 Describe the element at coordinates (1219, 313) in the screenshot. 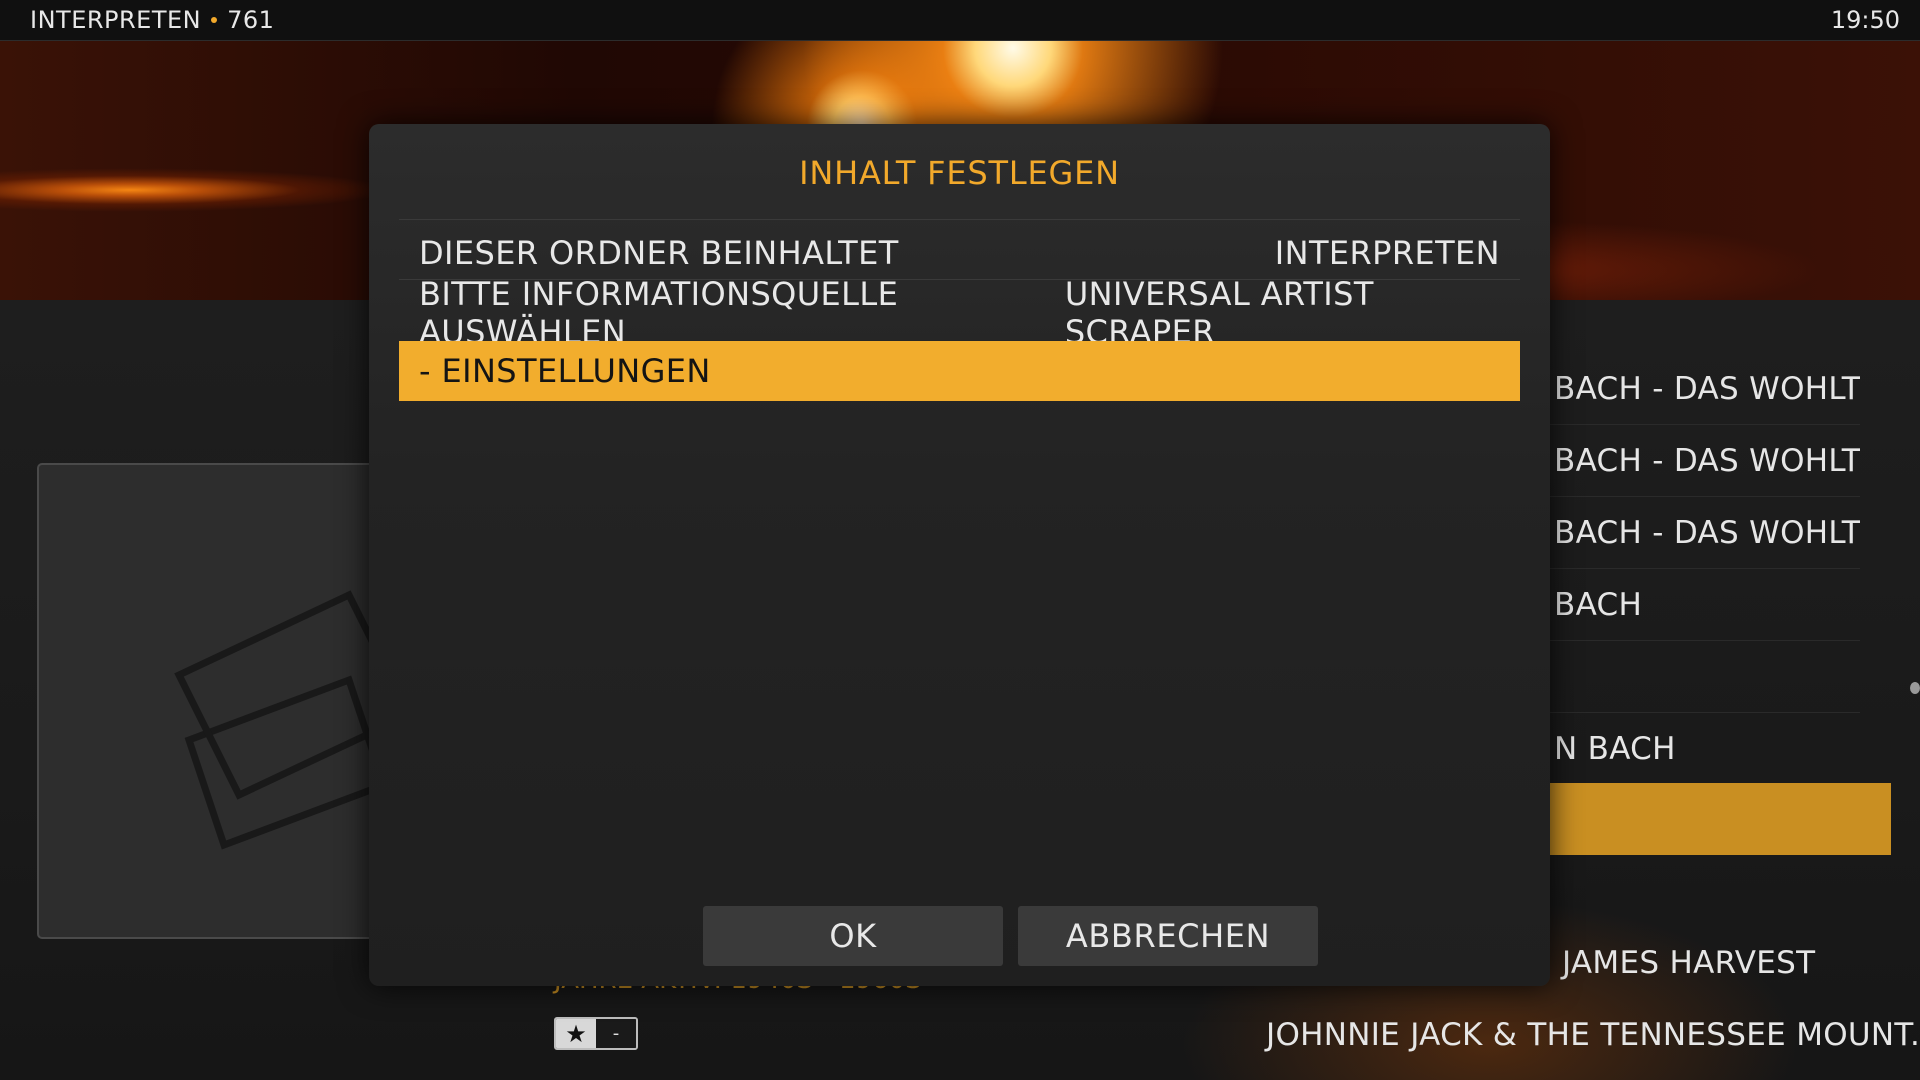

I see `setting-value: UNIVERSAL ARTIST SCRAPER` at that location.